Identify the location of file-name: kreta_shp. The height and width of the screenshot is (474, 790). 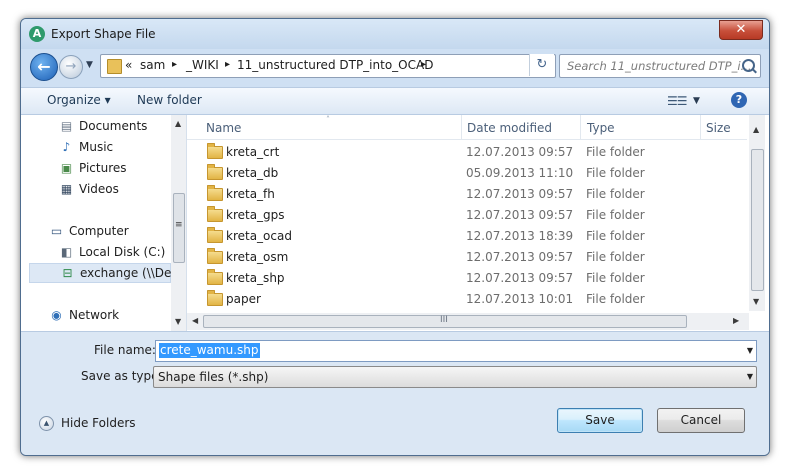
(255, 278).